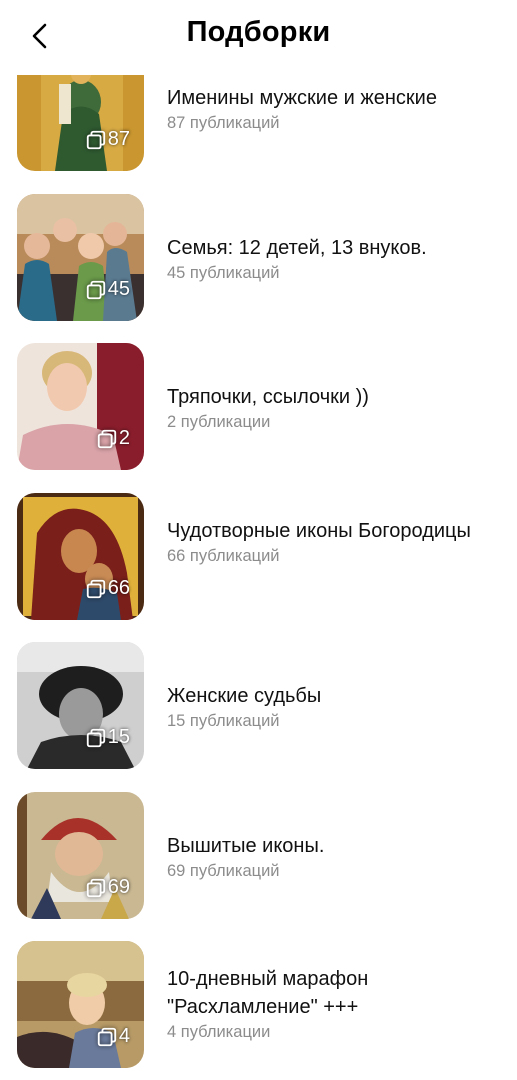  Describe the element at coordinates (118, 887) in the screenshot. I see `post-count: 69` at that location.